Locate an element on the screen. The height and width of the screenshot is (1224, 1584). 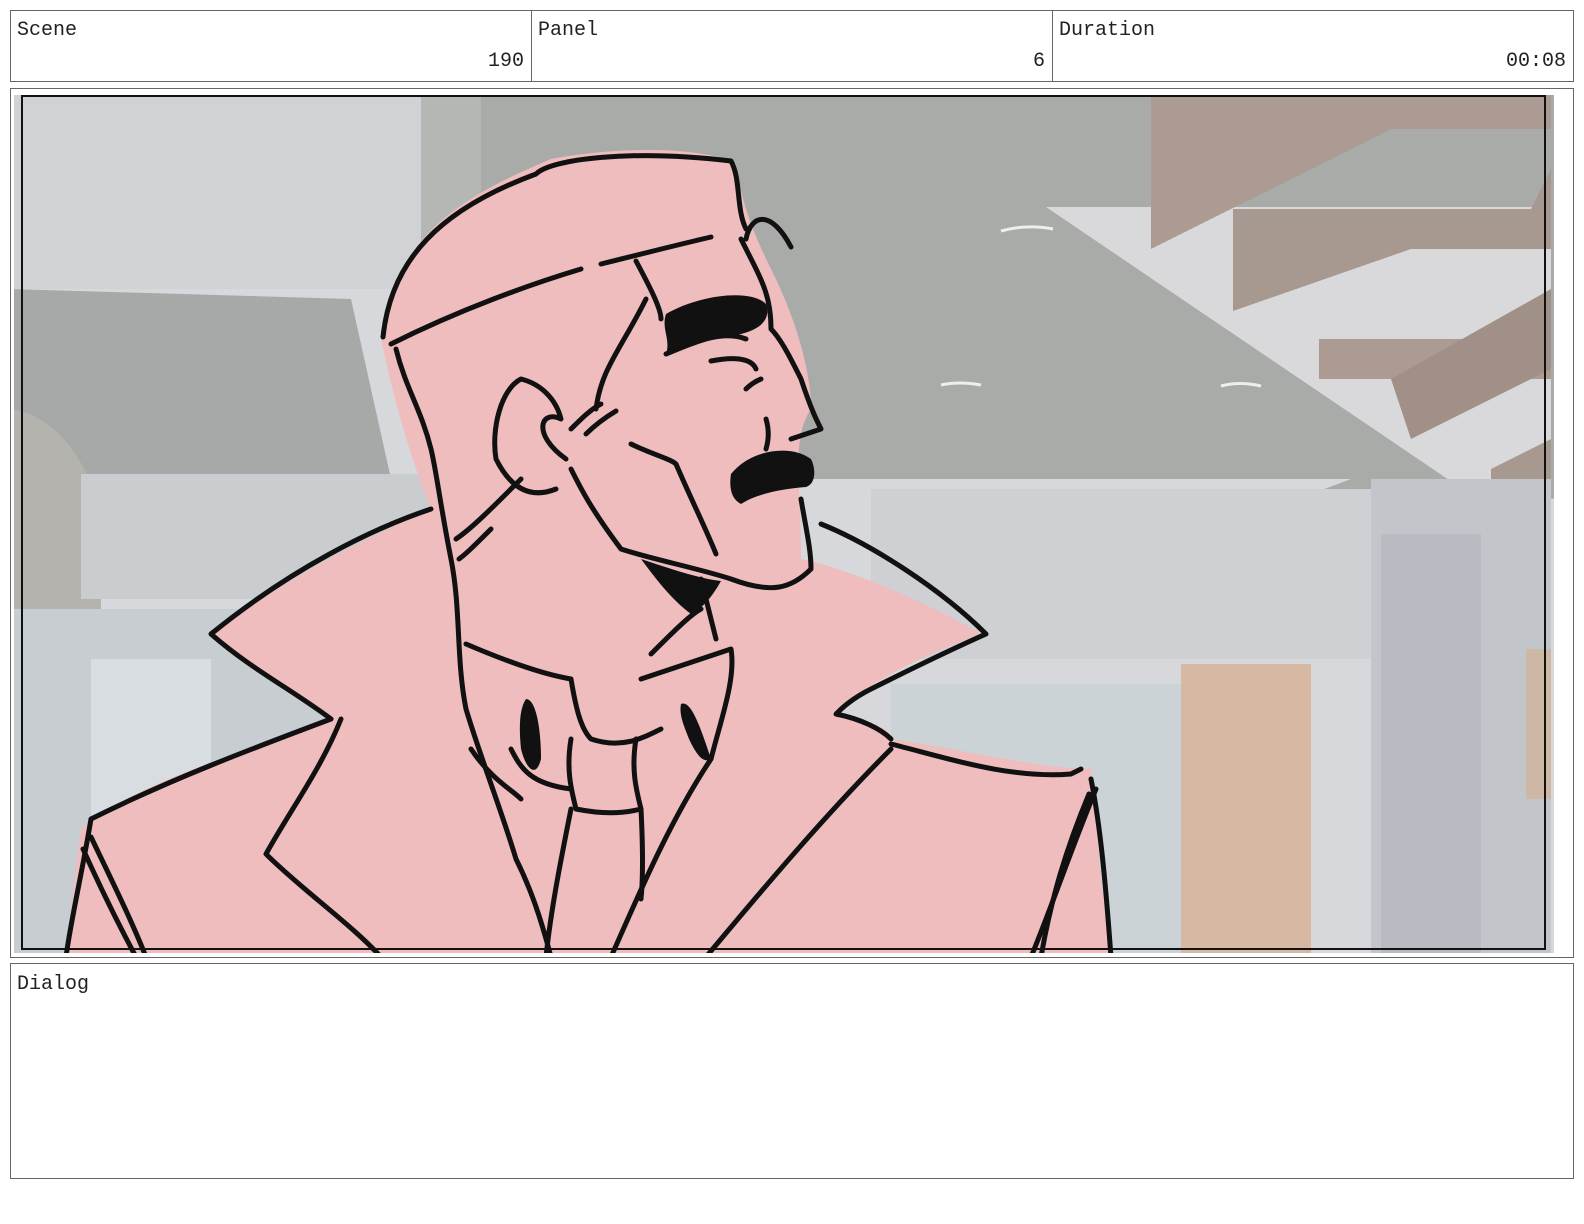
scene-number: 190 is located at coordinates (505, 61).